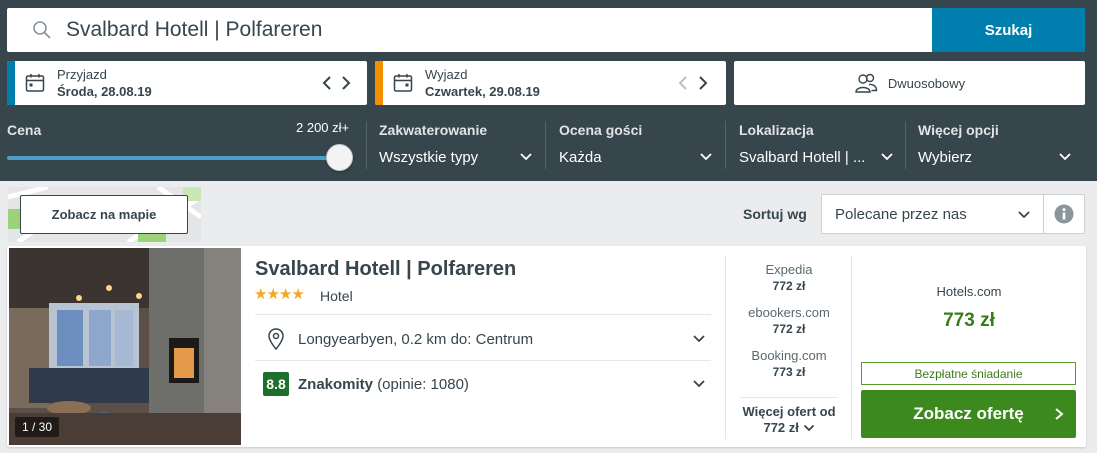 This screenshot has width=1097, height=453. I want to click on hotel-lounge-image, so click(125, 346).